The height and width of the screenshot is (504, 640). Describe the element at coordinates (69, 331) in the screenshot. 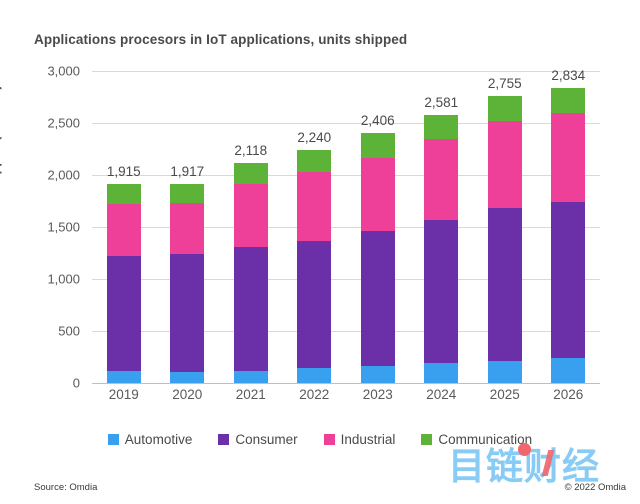

I see `y-axis-tick-label: 500` at that location.